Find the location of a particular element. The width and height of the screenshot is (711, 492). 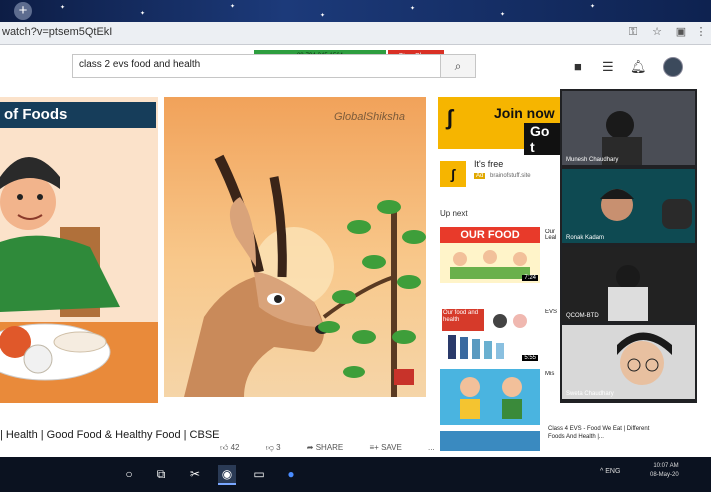

notifications-bell-icon: 🔔︎ is located at coordinates (638, 67).